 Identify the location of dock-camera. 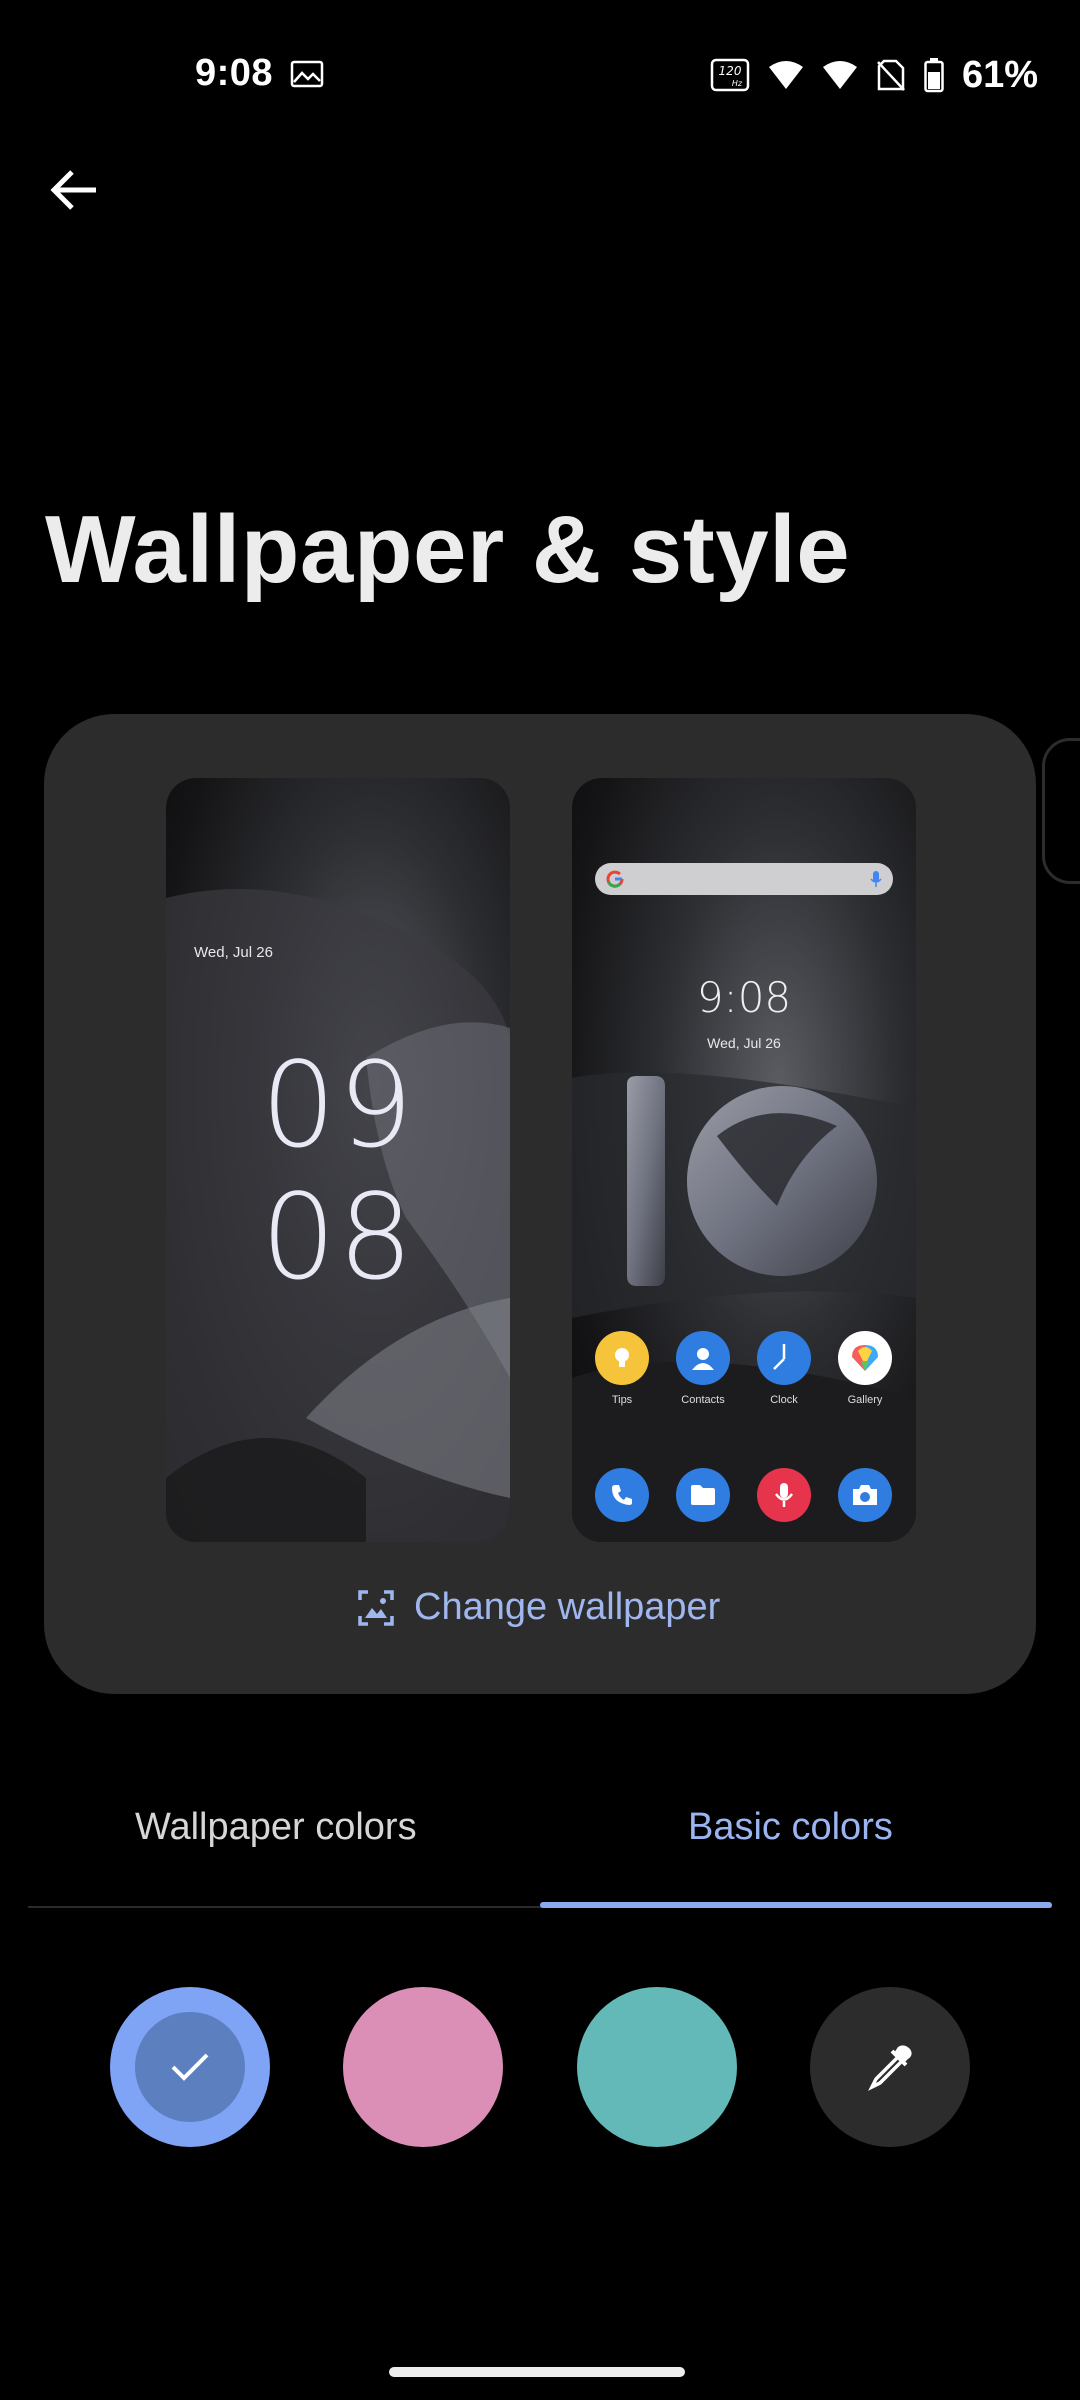
(865, 1495).